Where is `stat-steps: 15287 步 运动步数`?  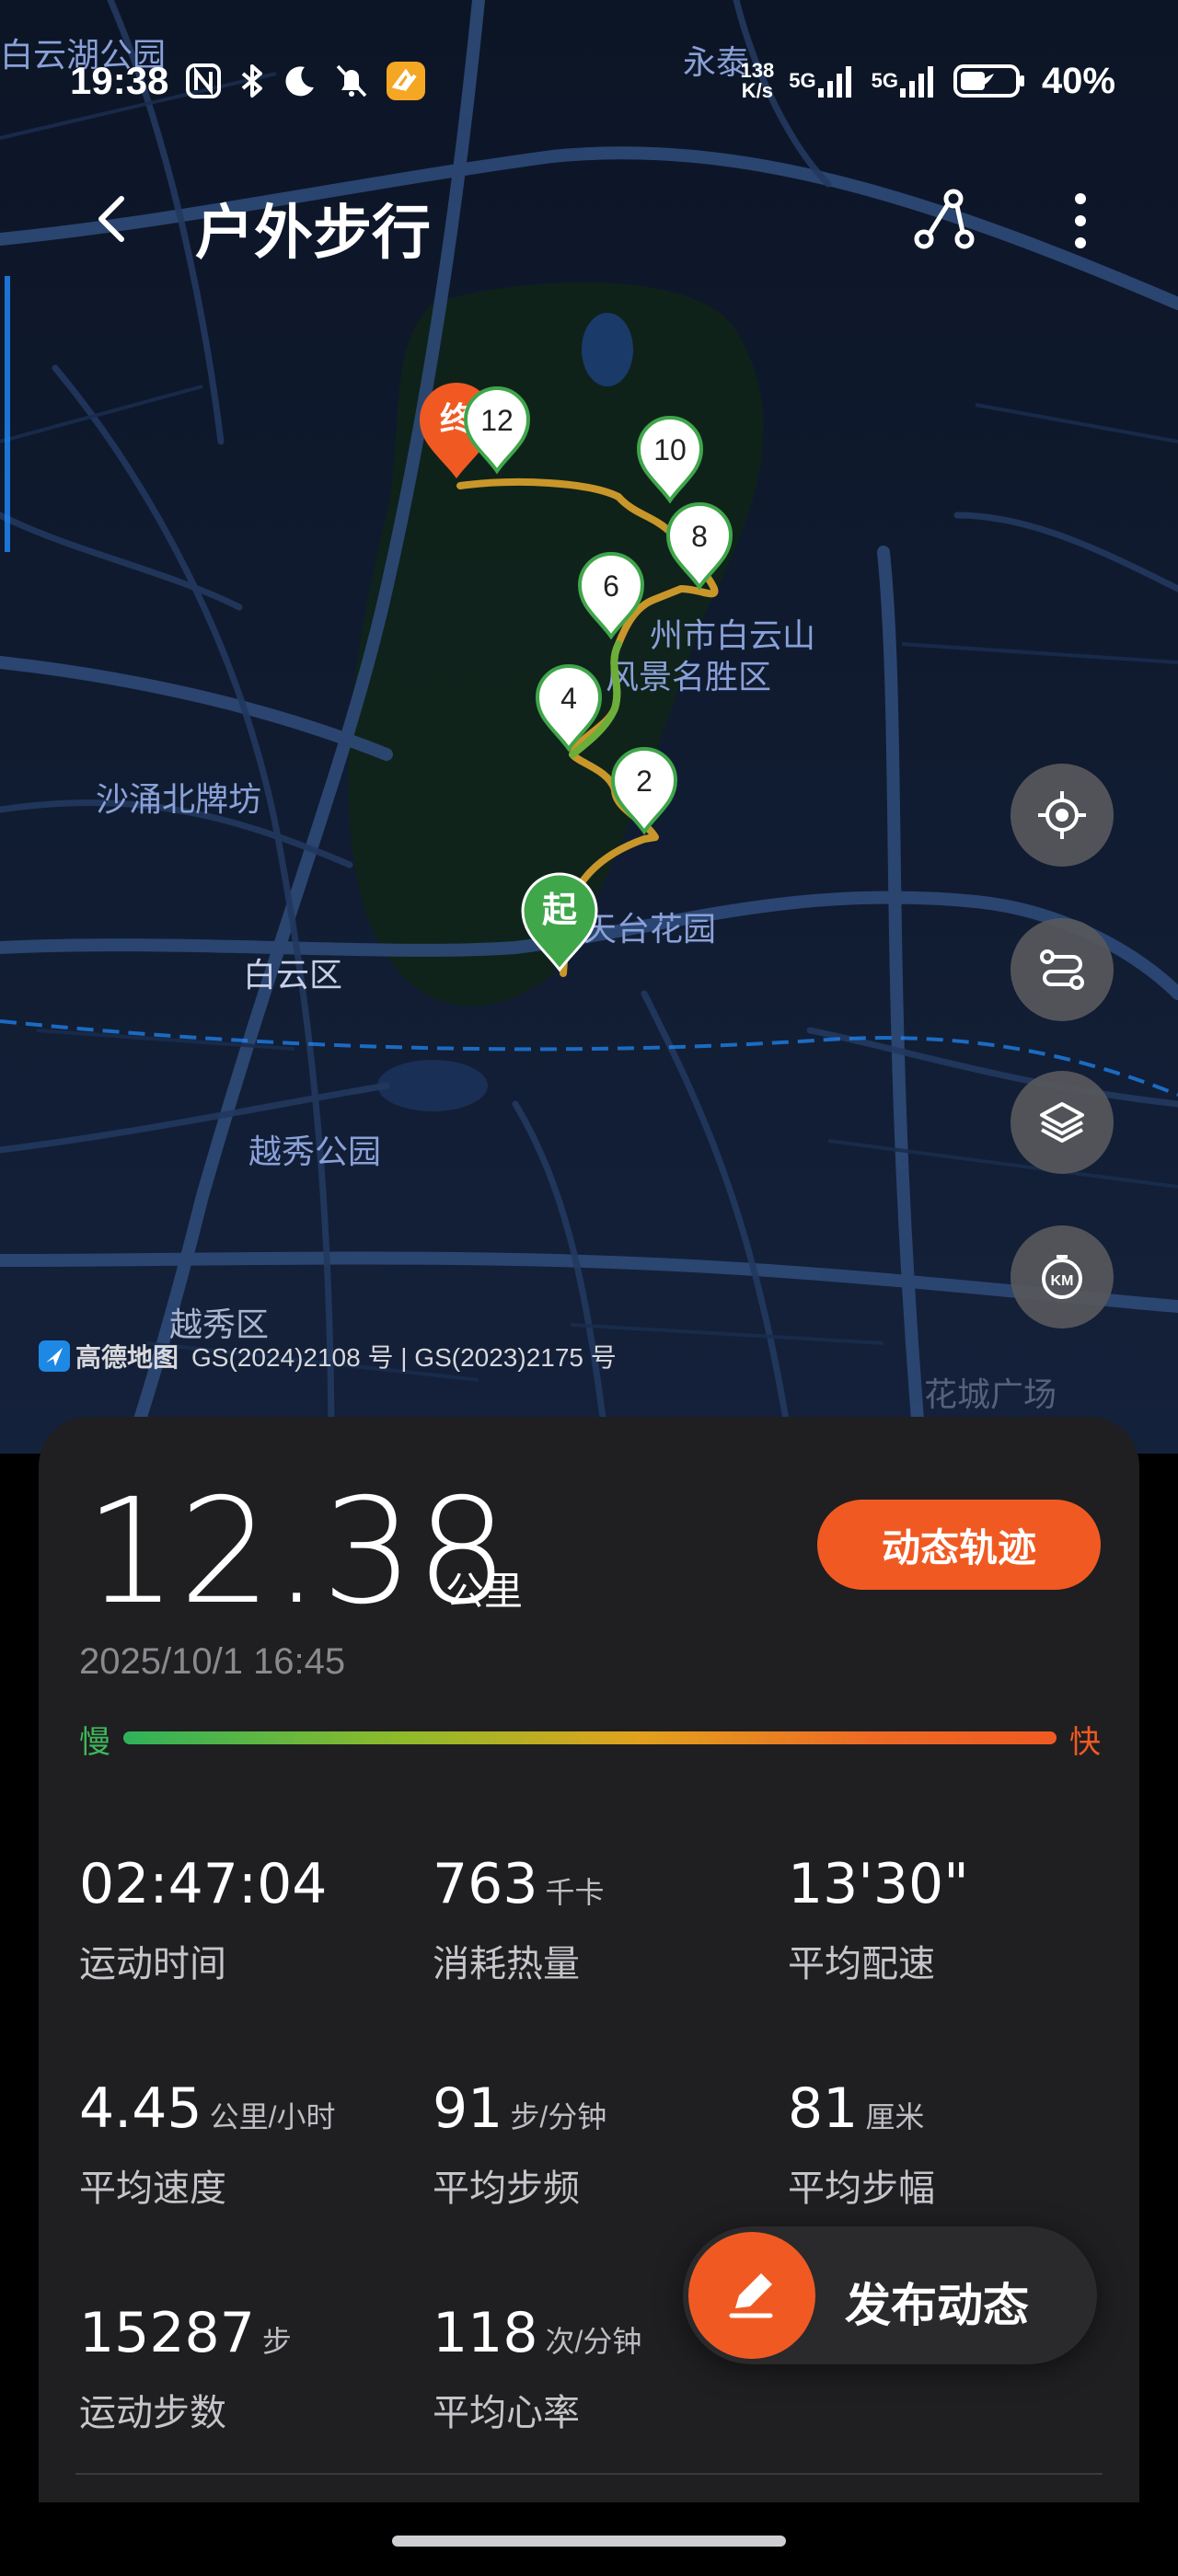 stat-steps: 15287 步 运动步数 is located at coordinates (185, 2367).